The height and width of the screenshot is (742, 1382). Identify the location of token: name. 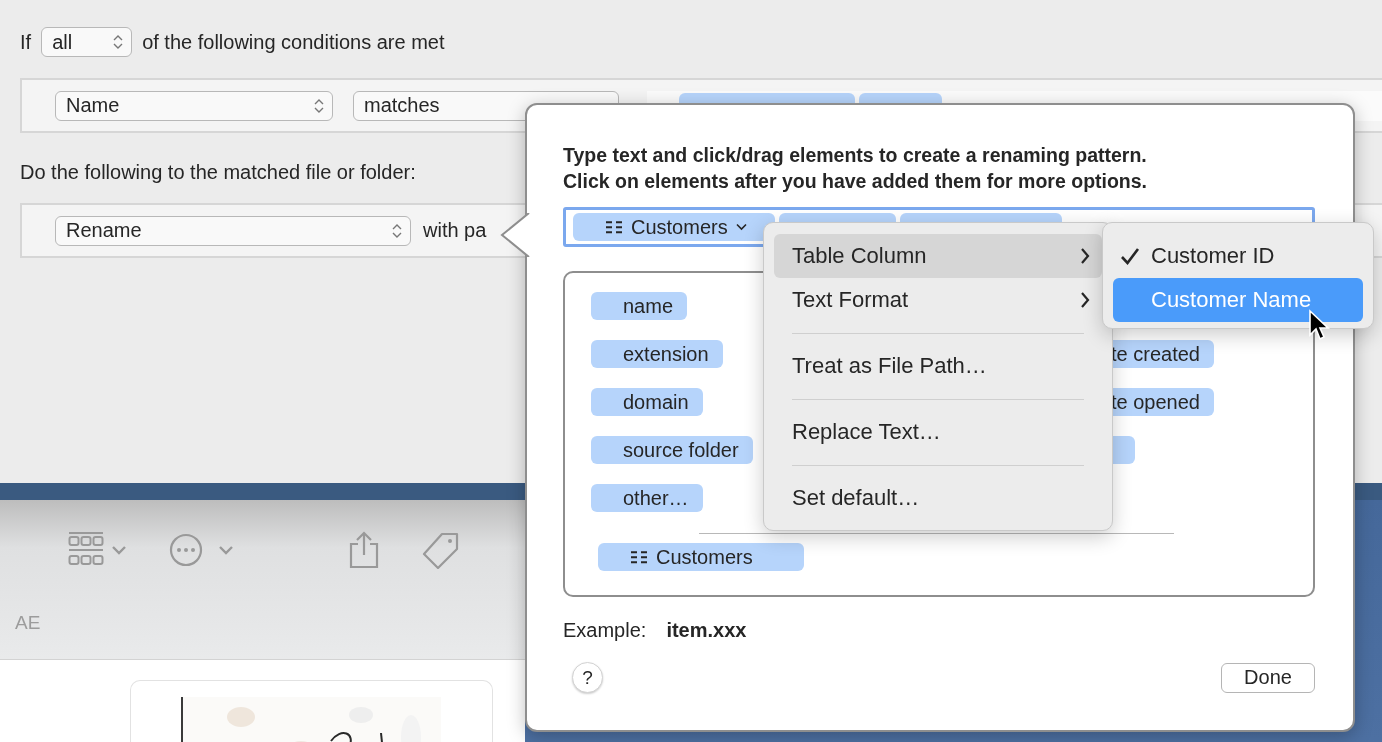
(639, 306).